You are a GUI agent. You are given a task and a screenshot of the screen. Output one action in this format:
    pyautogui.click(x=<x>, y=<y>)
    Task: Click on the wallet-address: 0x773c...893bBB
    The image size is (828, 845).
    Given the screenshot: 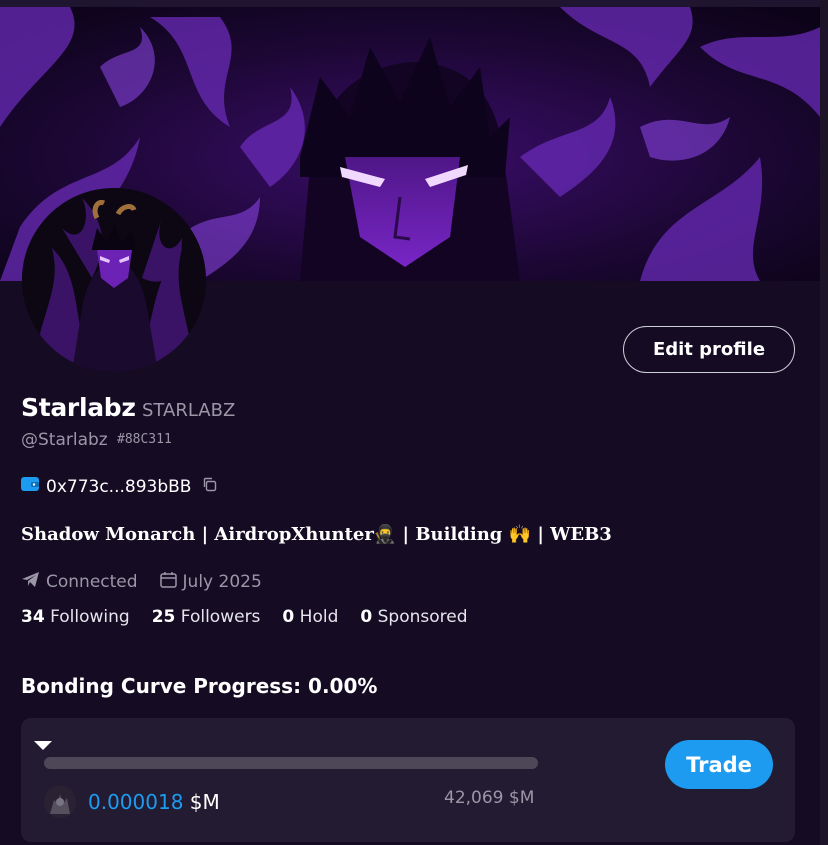 What is the action you would take?
    pyautogui.click(x=119, y=486)
    